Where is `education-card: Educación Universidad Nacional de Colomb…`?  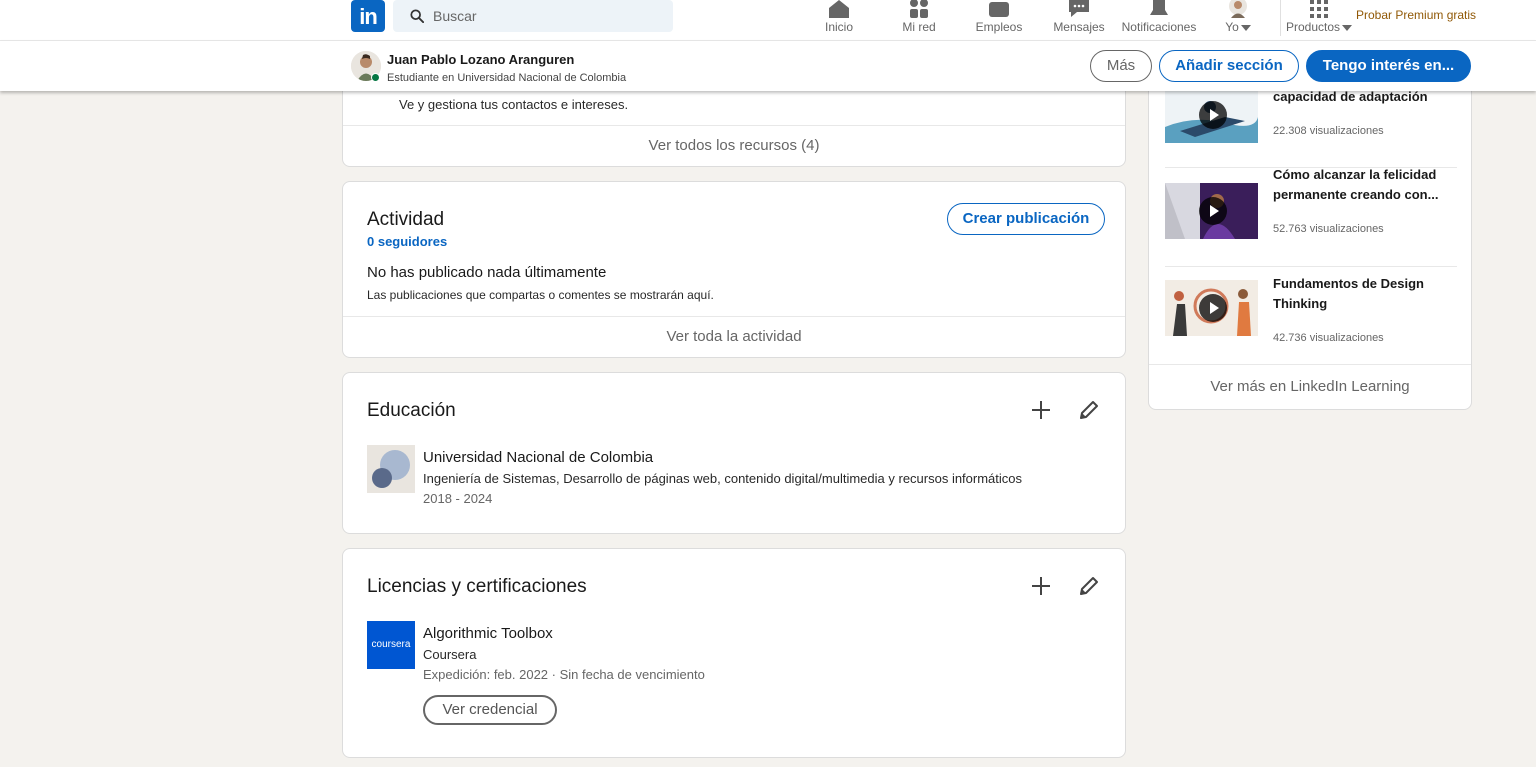
education-card: Educación Universidad Nacional de Colomb… is located at coordinates (734, 453).